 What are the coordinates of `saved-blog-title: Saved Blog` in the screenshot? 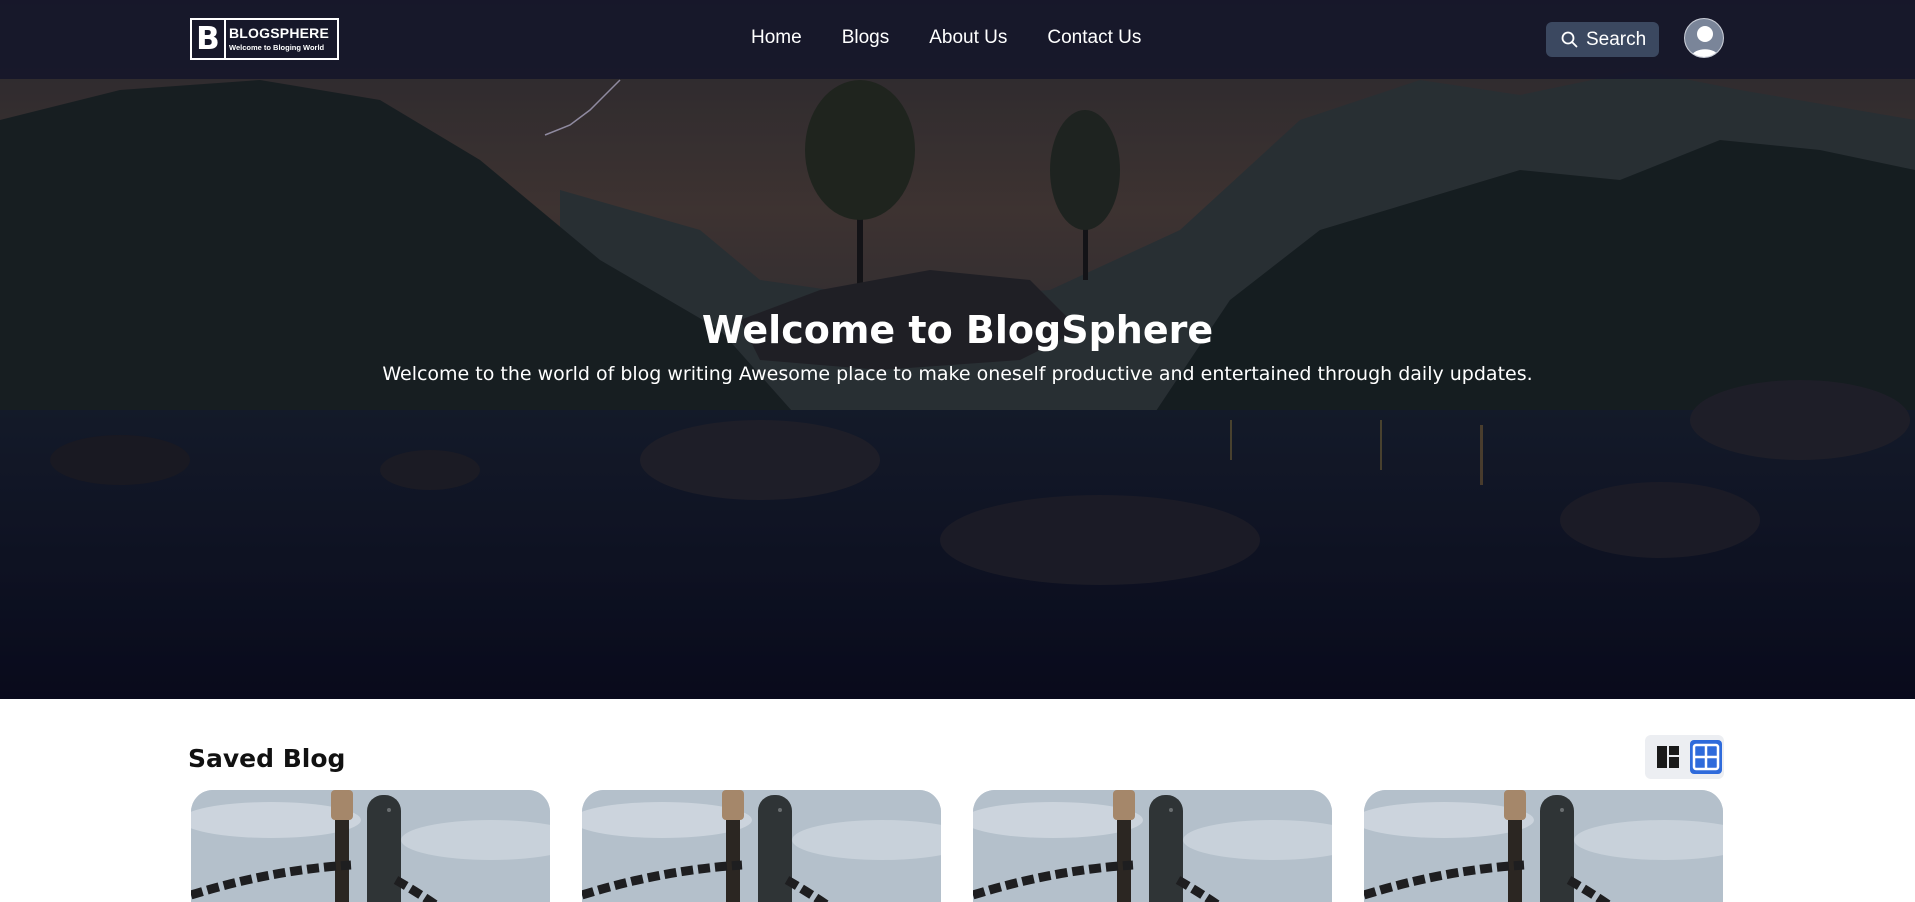 It's located at (267, 758).